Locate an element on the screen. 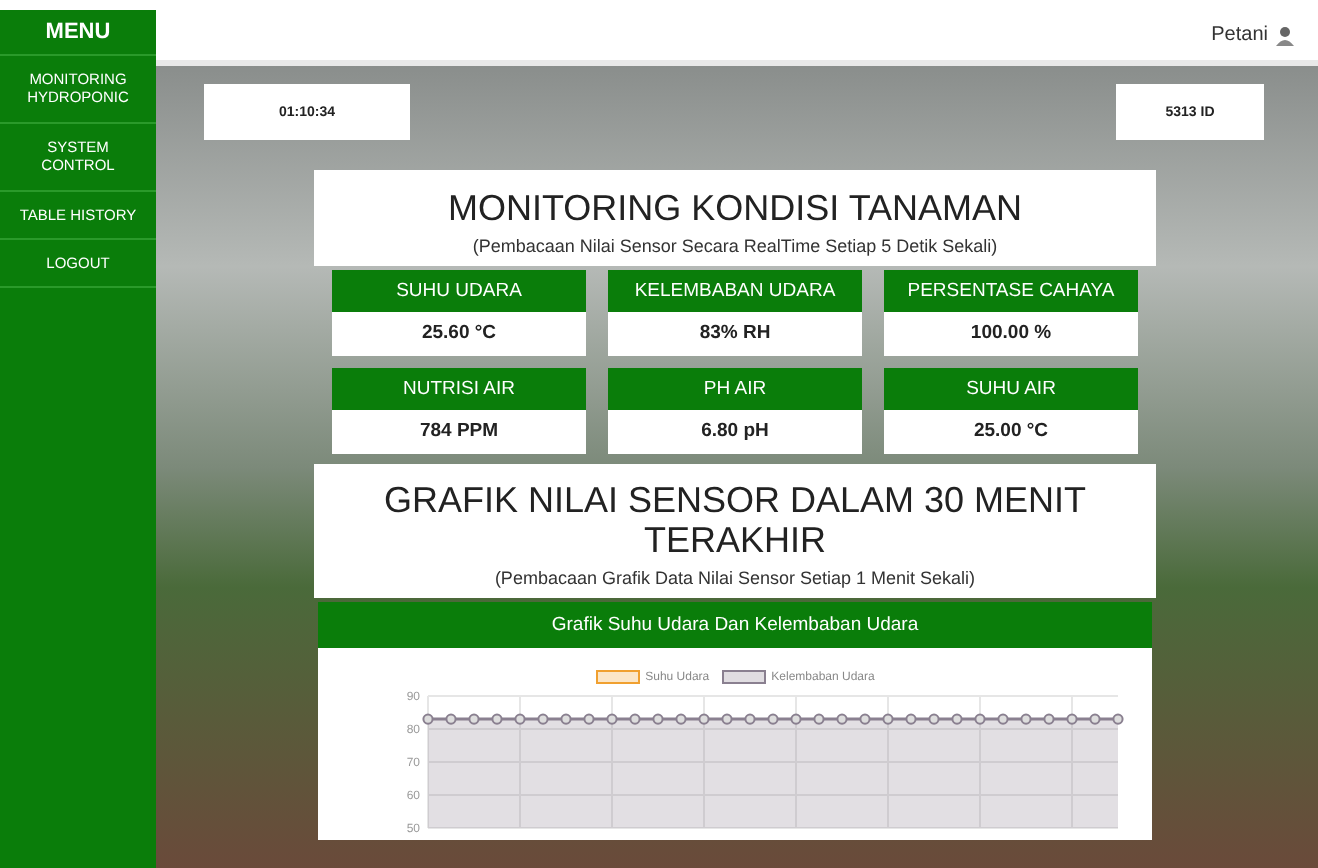 Image resolution: width=1318 pixels, height=868 pixels. sensor-label: PERSENTASE CAHAYA is located at coordinates (1011, 290).